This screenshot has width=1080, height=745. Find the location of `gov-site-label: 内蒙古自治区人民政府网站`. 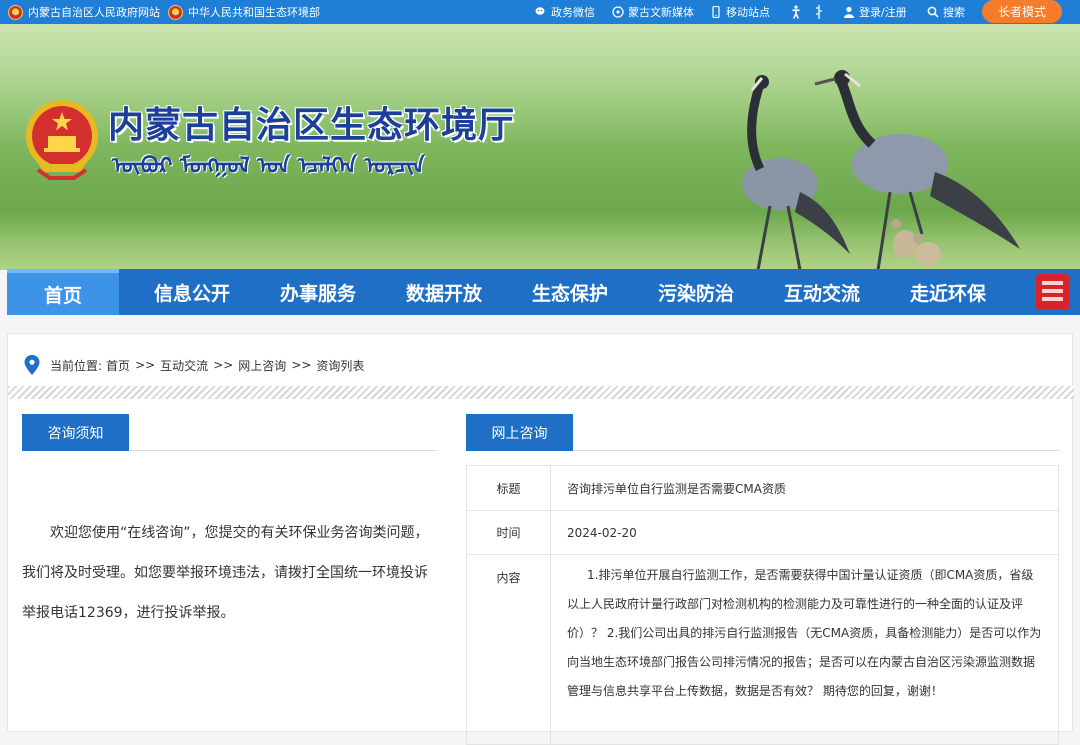

gov-site-label: 内蒙古自治区人民政府网站 is located at coordinates (94, 12).